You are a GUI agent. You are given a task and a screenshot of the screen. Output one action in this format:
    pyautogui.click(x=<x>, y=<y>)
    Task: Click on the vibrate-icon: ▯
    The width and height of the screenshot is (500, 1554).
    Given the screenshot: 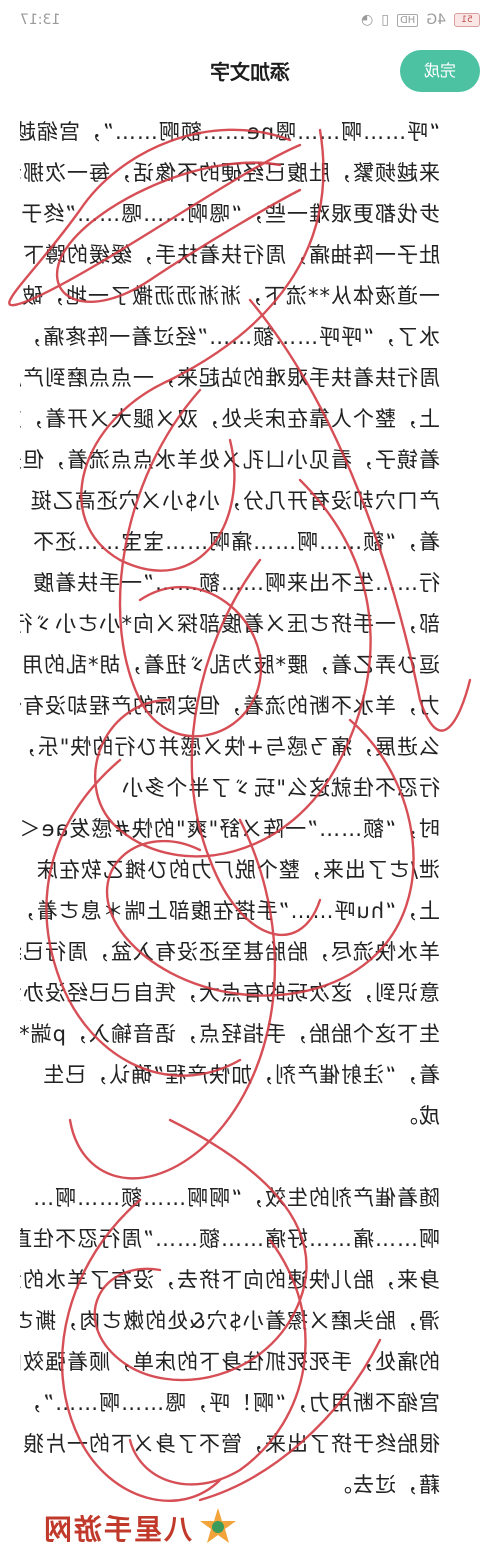 What is the action you would take?
    pyautogui.click(x=385, y=20)
    